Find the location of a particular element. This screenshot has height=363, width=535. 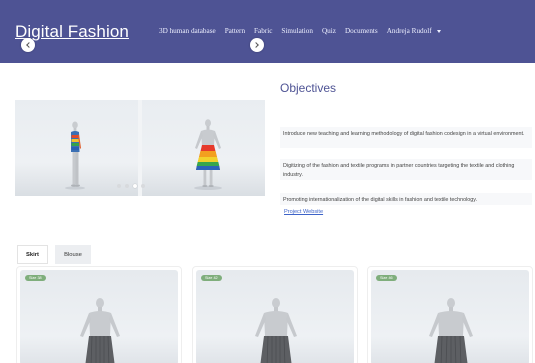

caret-down-icon is located at coordinates (438, 31).